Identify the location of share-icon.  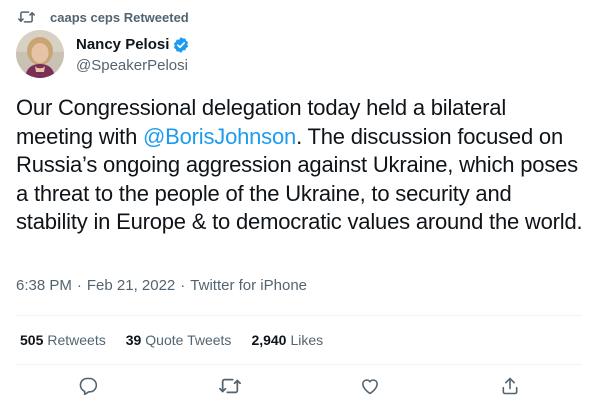
(510, 388).